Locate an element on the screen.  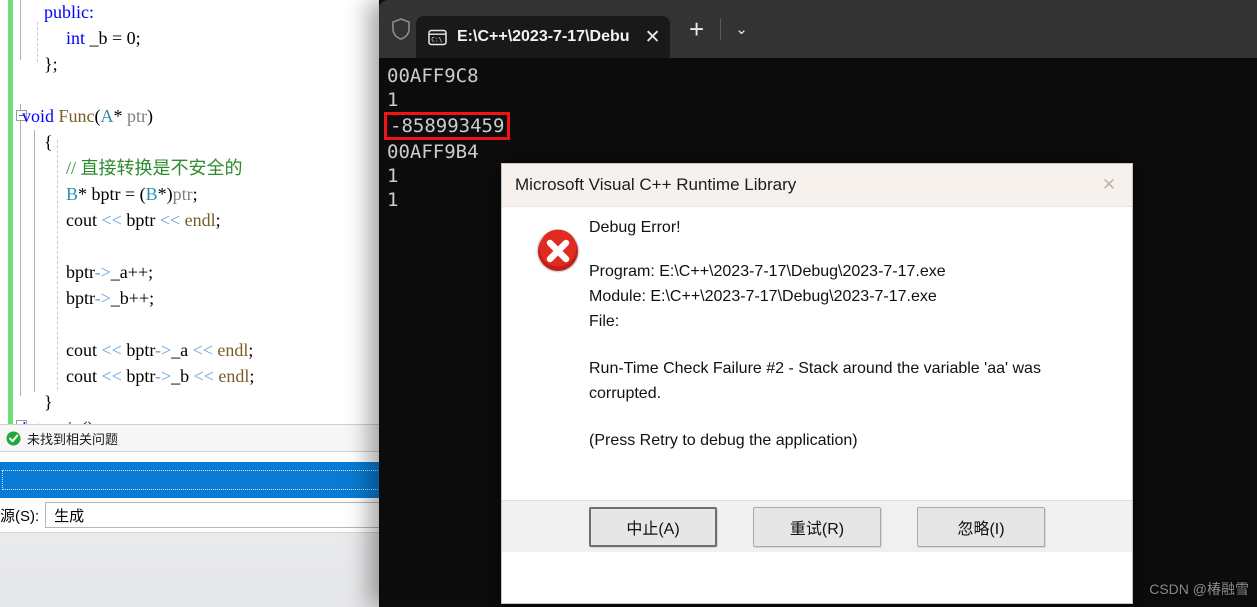
ignore-button: 忽略(I) is located at coordinates (981, 526).